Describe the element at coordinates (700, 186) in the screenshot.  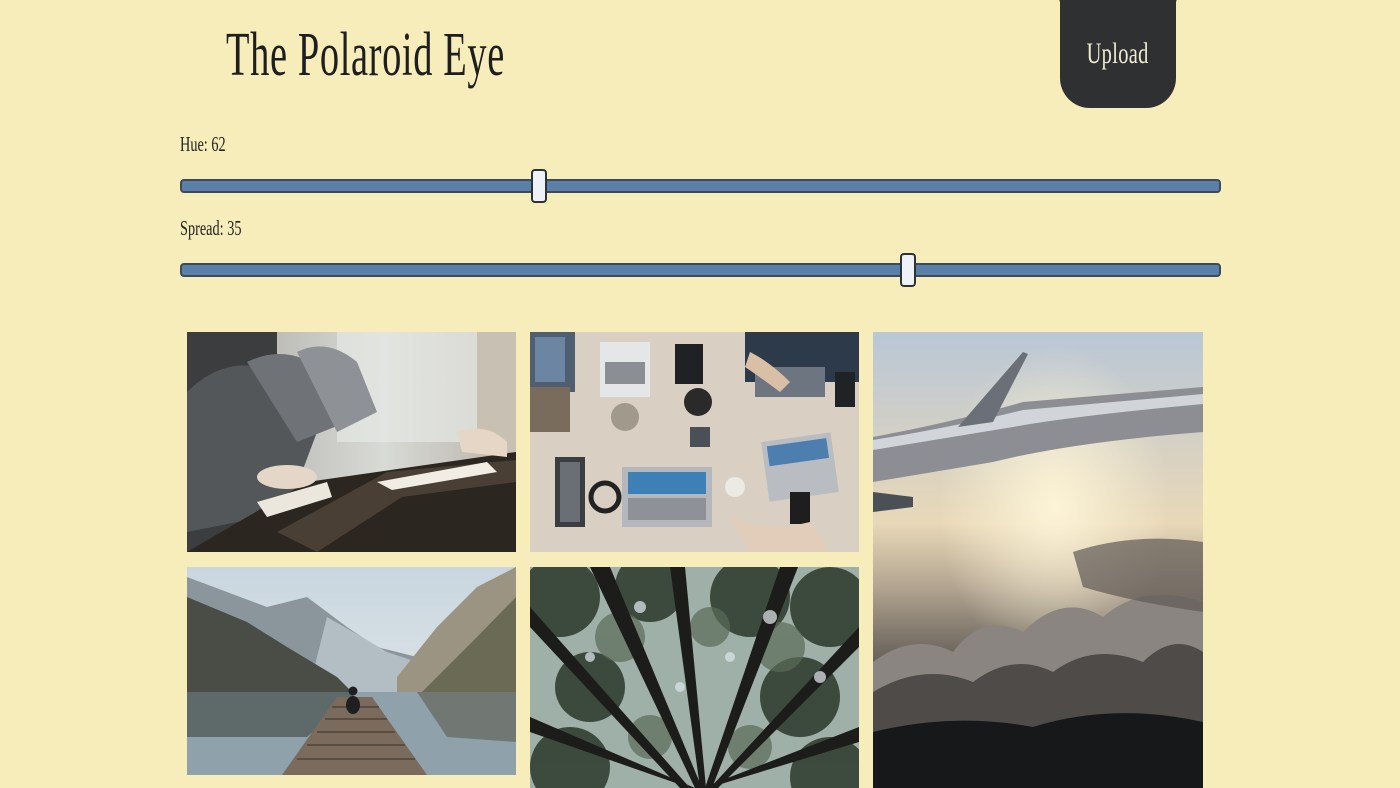
I see `hue-slider` at that location.